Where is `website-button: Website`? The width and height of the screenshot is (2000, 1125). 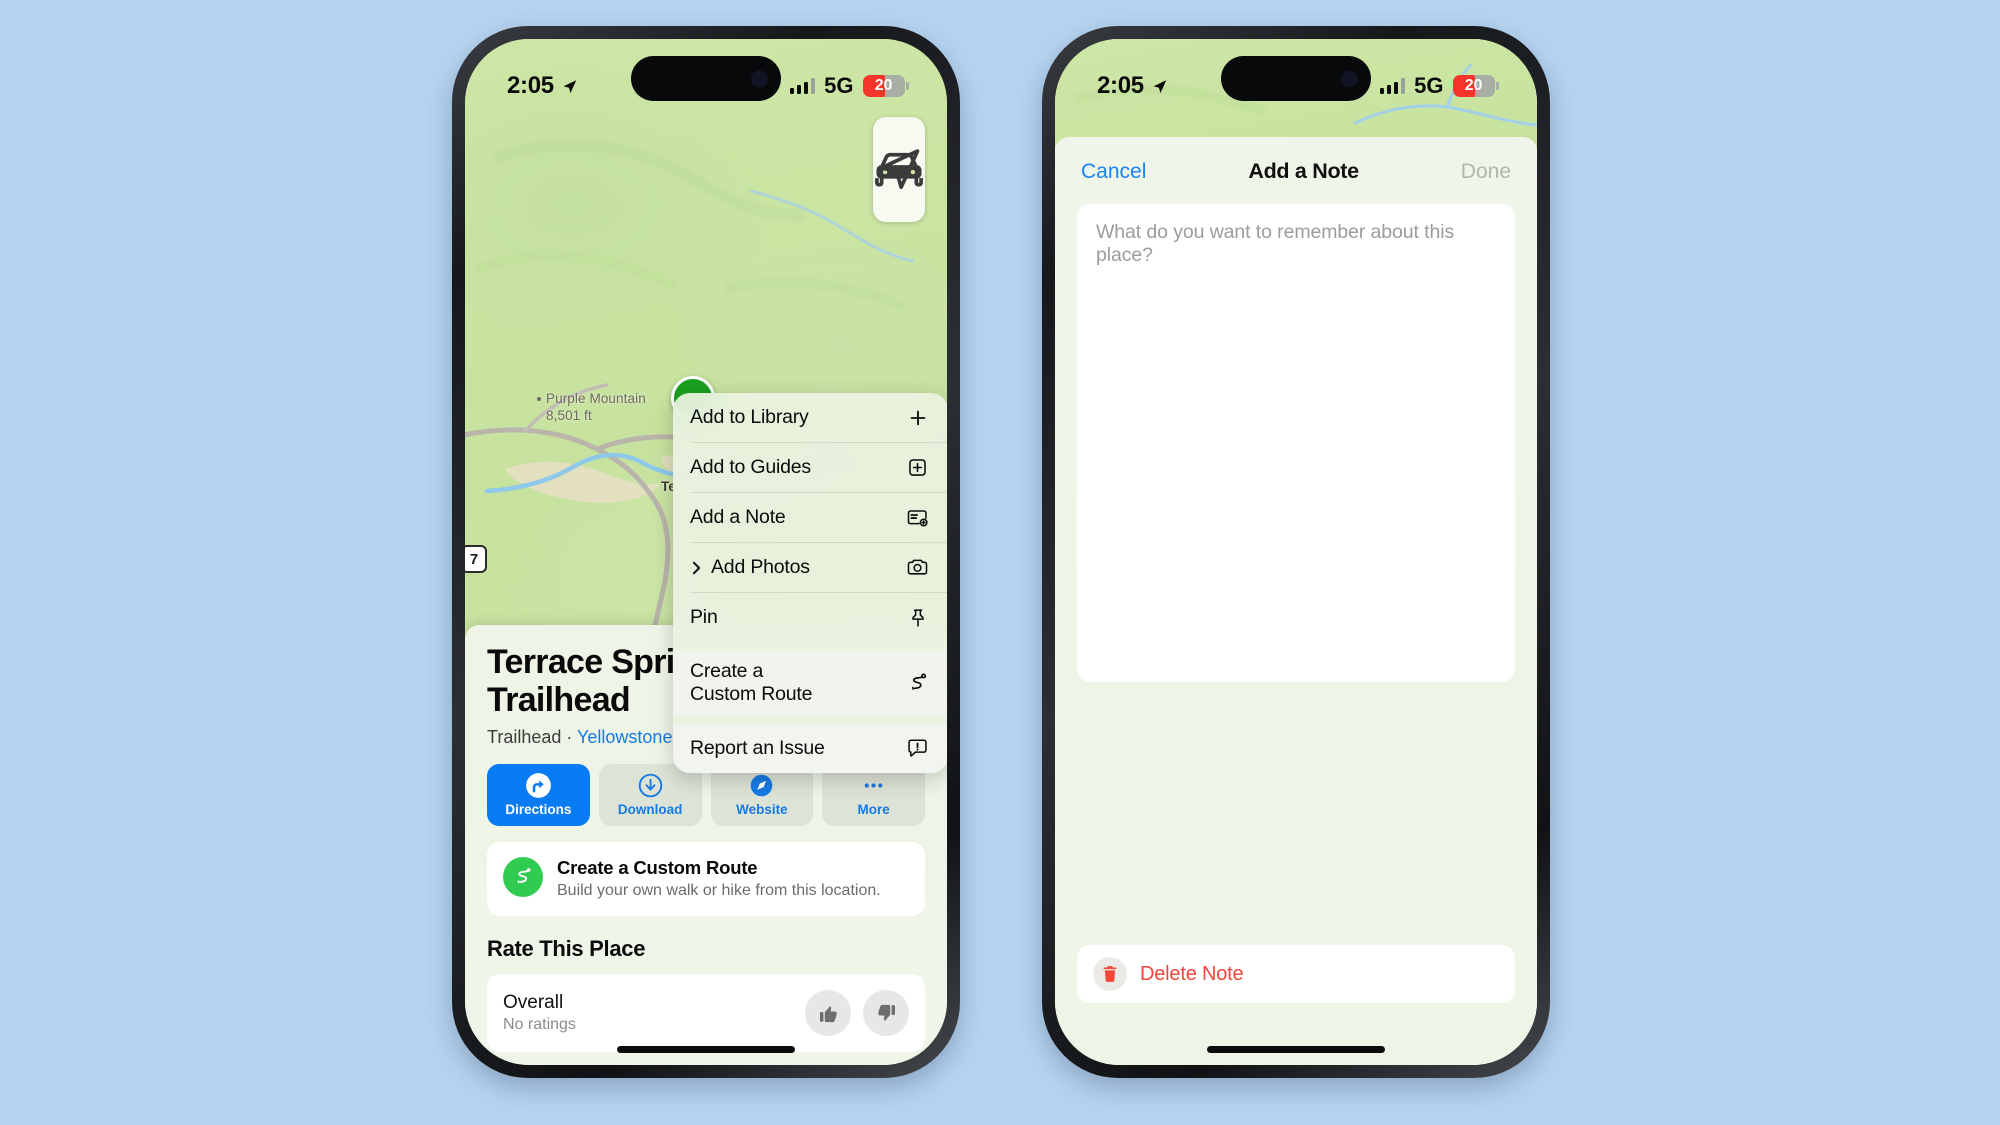
website-button: Website is located at coordinates (762, 794).